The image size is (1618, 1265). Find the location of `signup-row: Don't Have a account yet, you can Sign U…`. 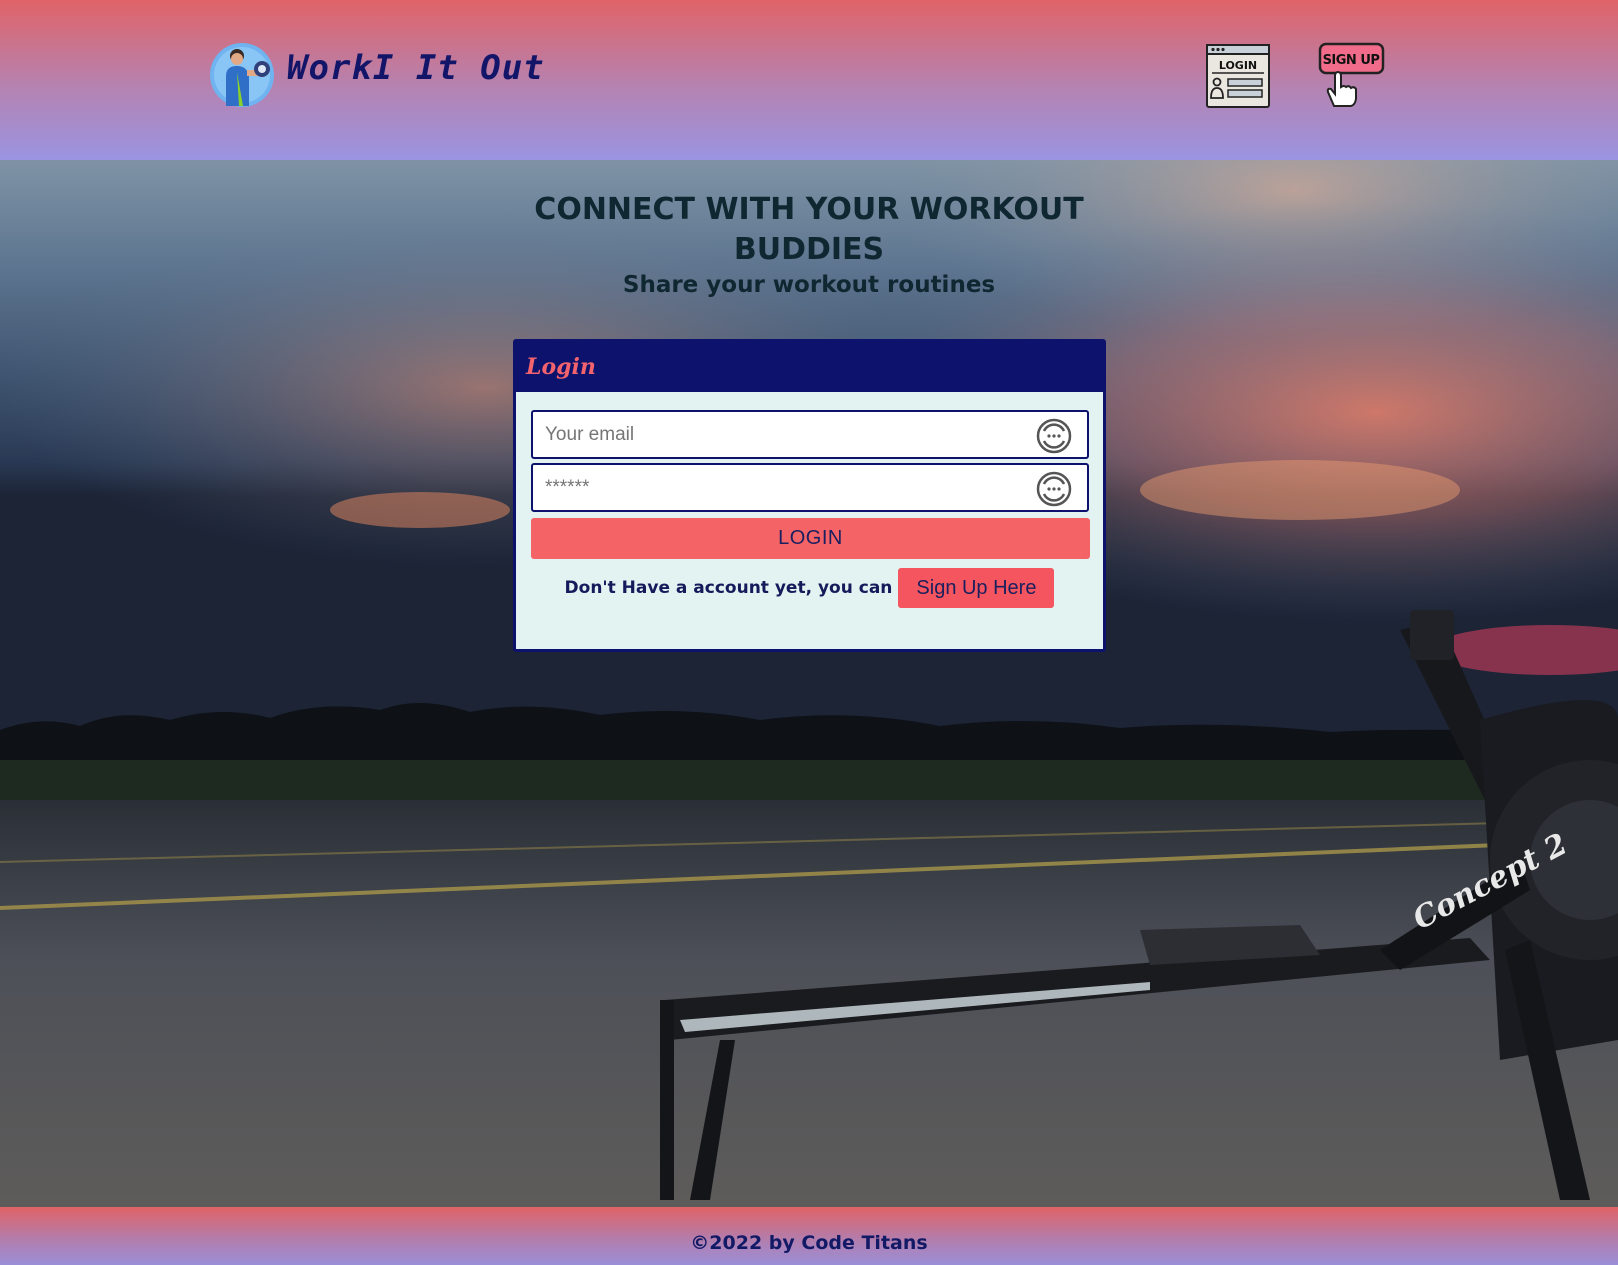

signup-row: Don't Have a account yet, you can Sign U… is located at coordinates (809, 588).